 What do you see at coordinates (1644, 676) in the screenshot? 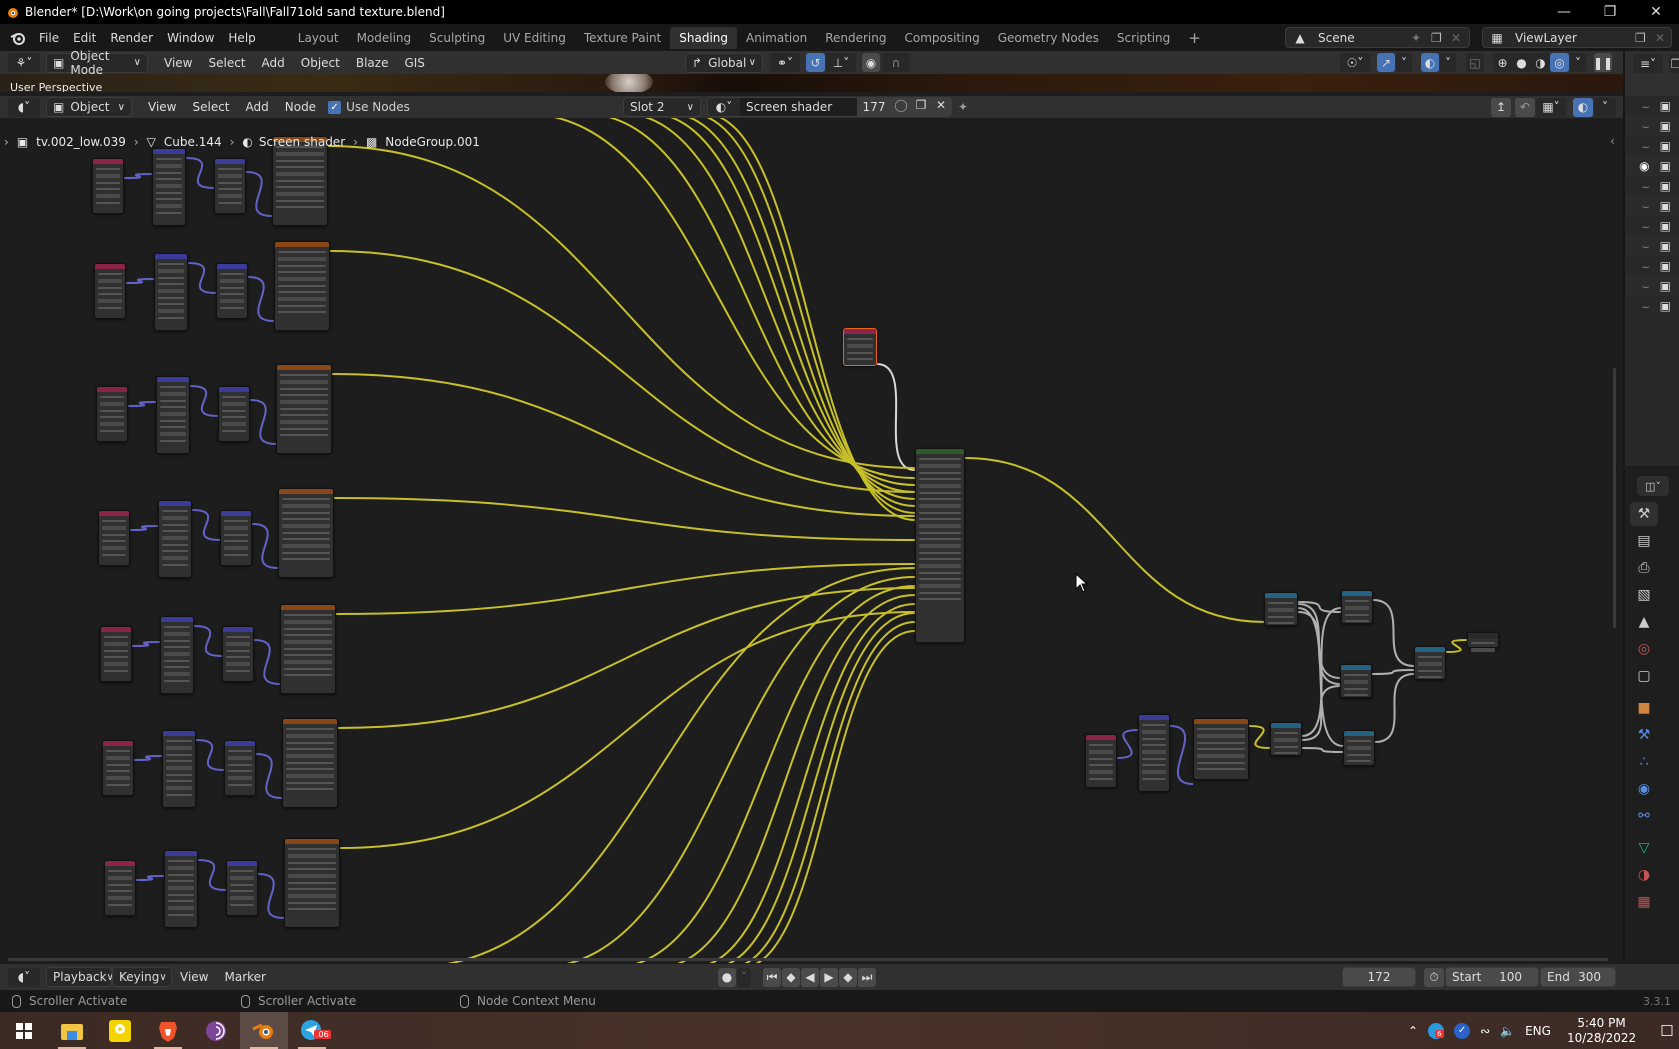
I see `properties-tab-collection-icon: ▢` at bounding box center [1644, 676].